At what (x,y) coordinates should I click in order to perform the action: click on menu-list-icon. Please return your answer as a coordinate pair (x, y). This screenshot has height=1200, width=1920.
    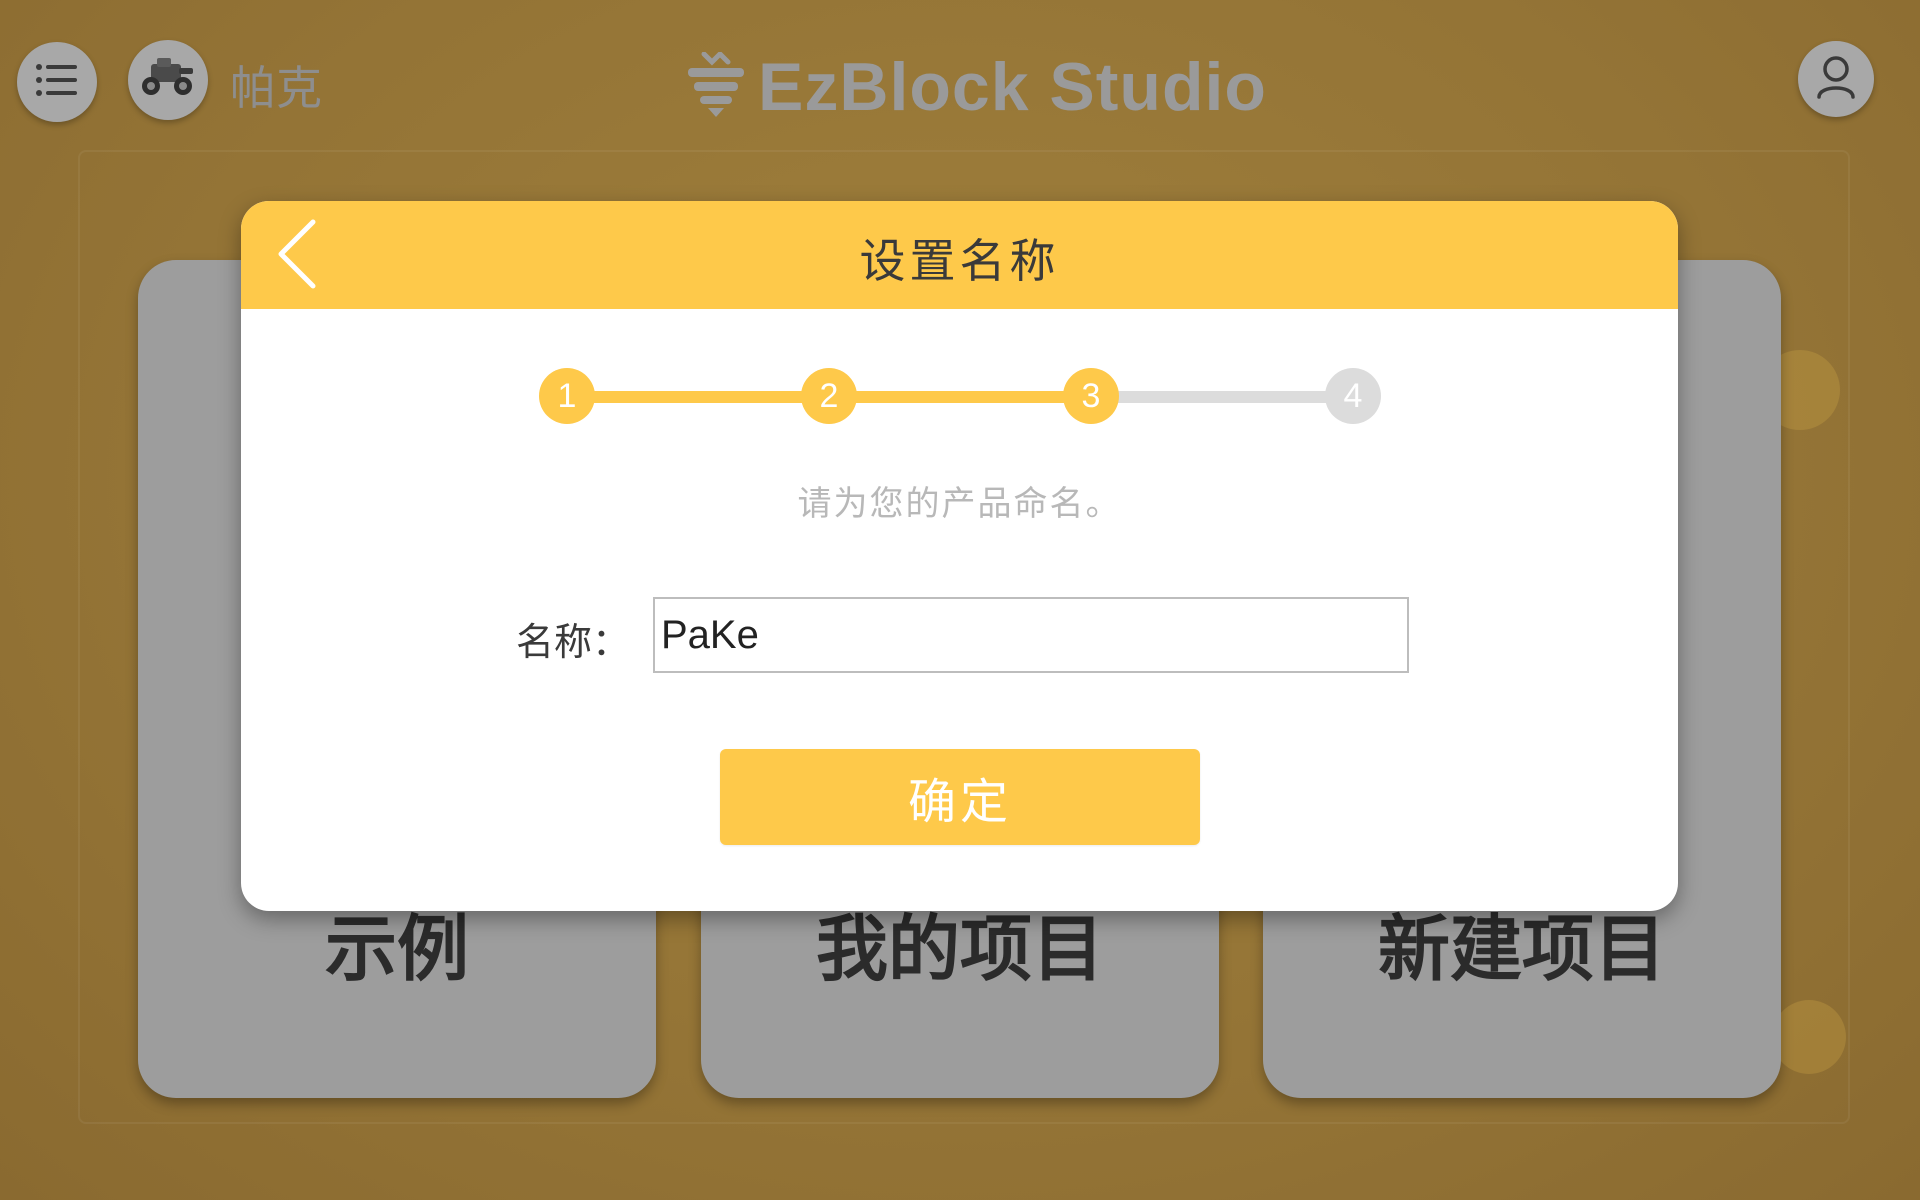
    Looking at the image, I should click on (57, 82).